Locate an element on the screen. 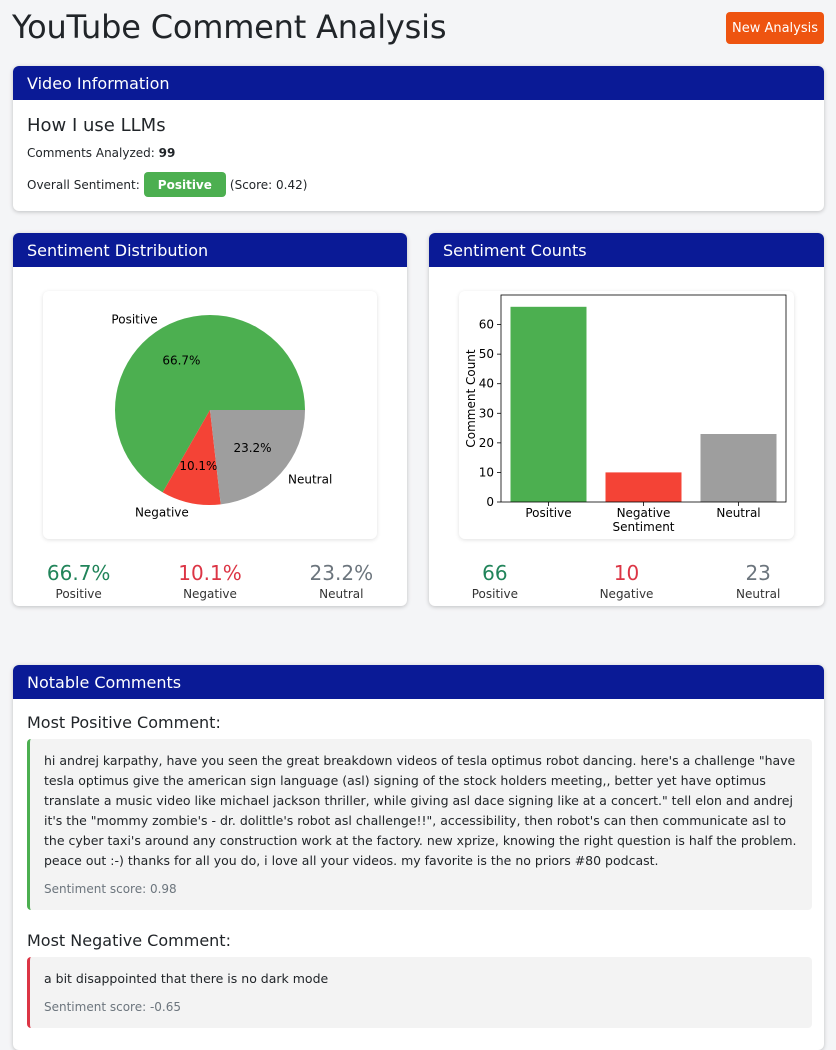  pie-chart-container: Positive 66.7% Negative 10.1% Neutral 23.2% is located at coordinates (210, 415).